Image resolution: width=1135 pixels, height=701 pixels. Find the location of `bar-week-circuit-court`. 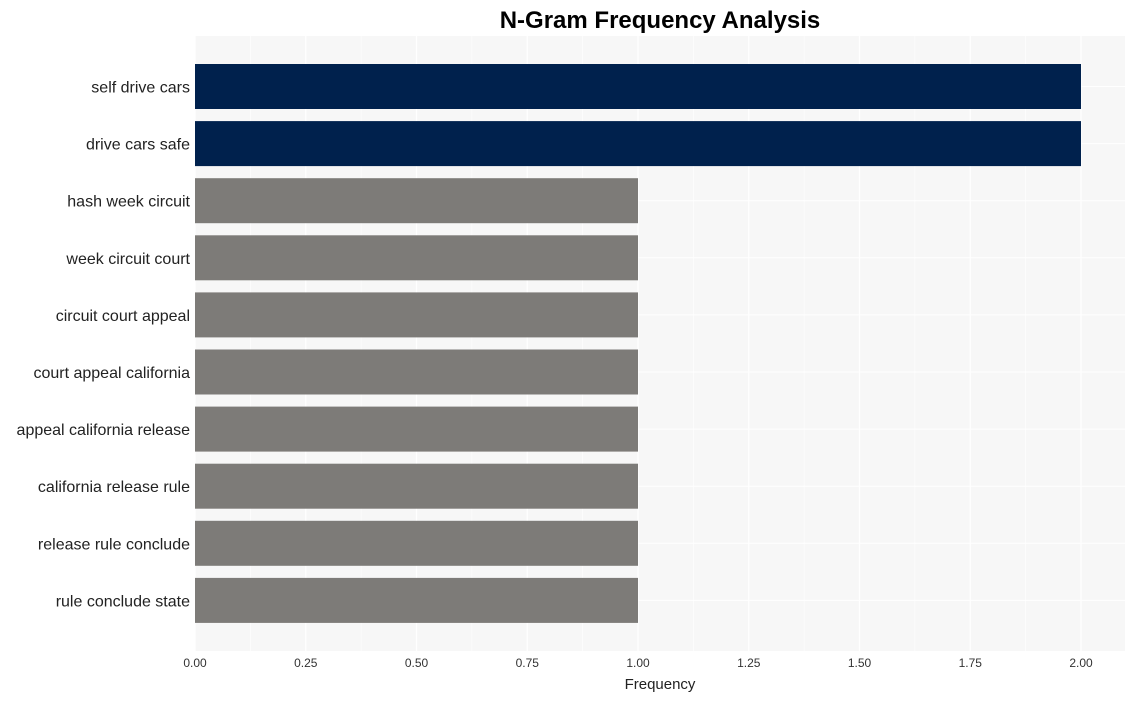

bar-week-circuit-court is located at coordinates (416, 258).